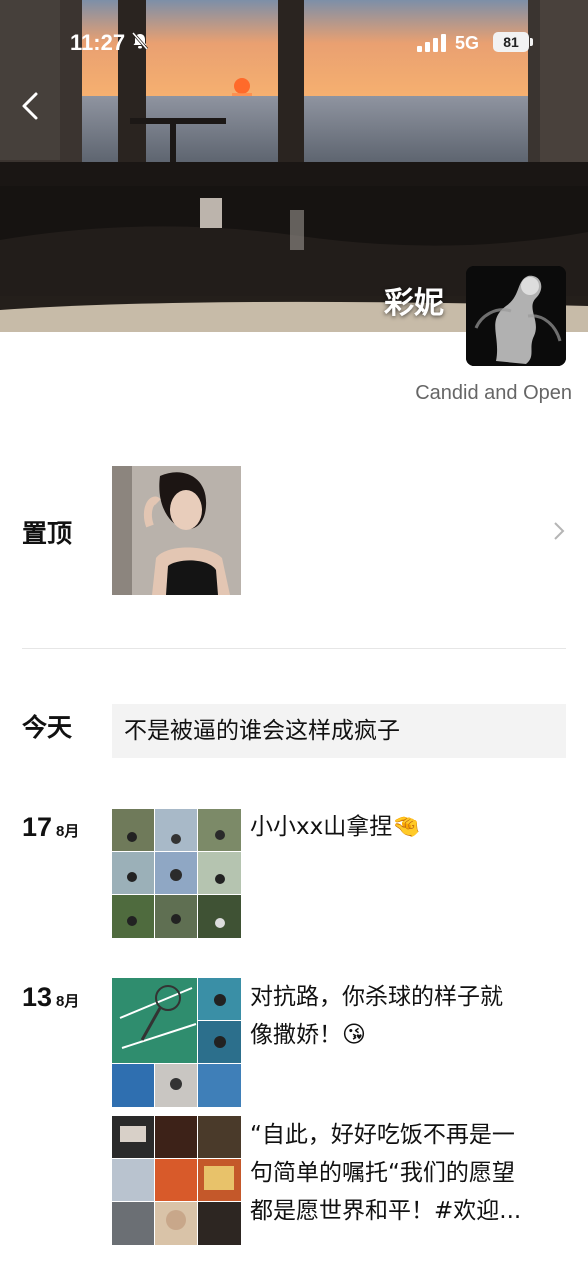  I want to click on profile-signature: Candid and Open, so click(493, 393).